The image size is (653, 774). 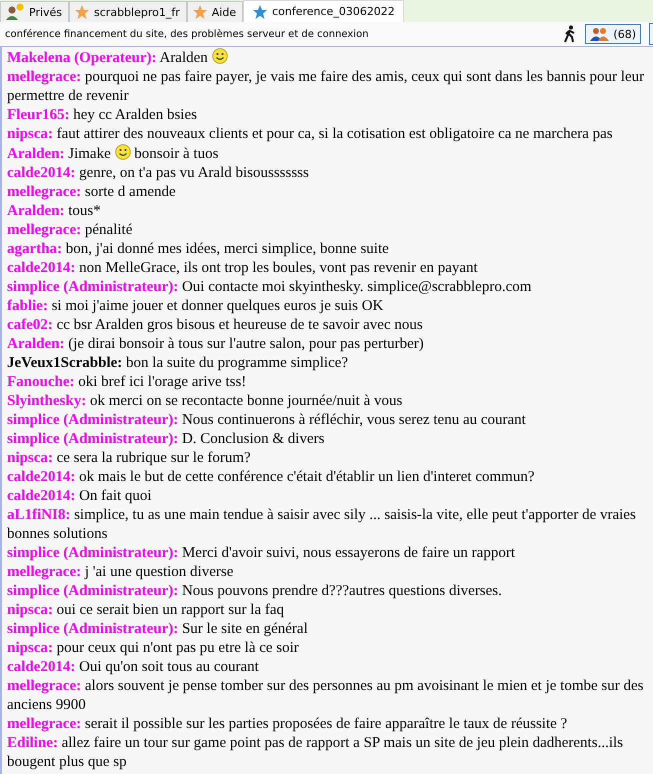 I want to click on chat-message: Fleur165: hey cc Aralden bsies, so click(x=102, y=115).